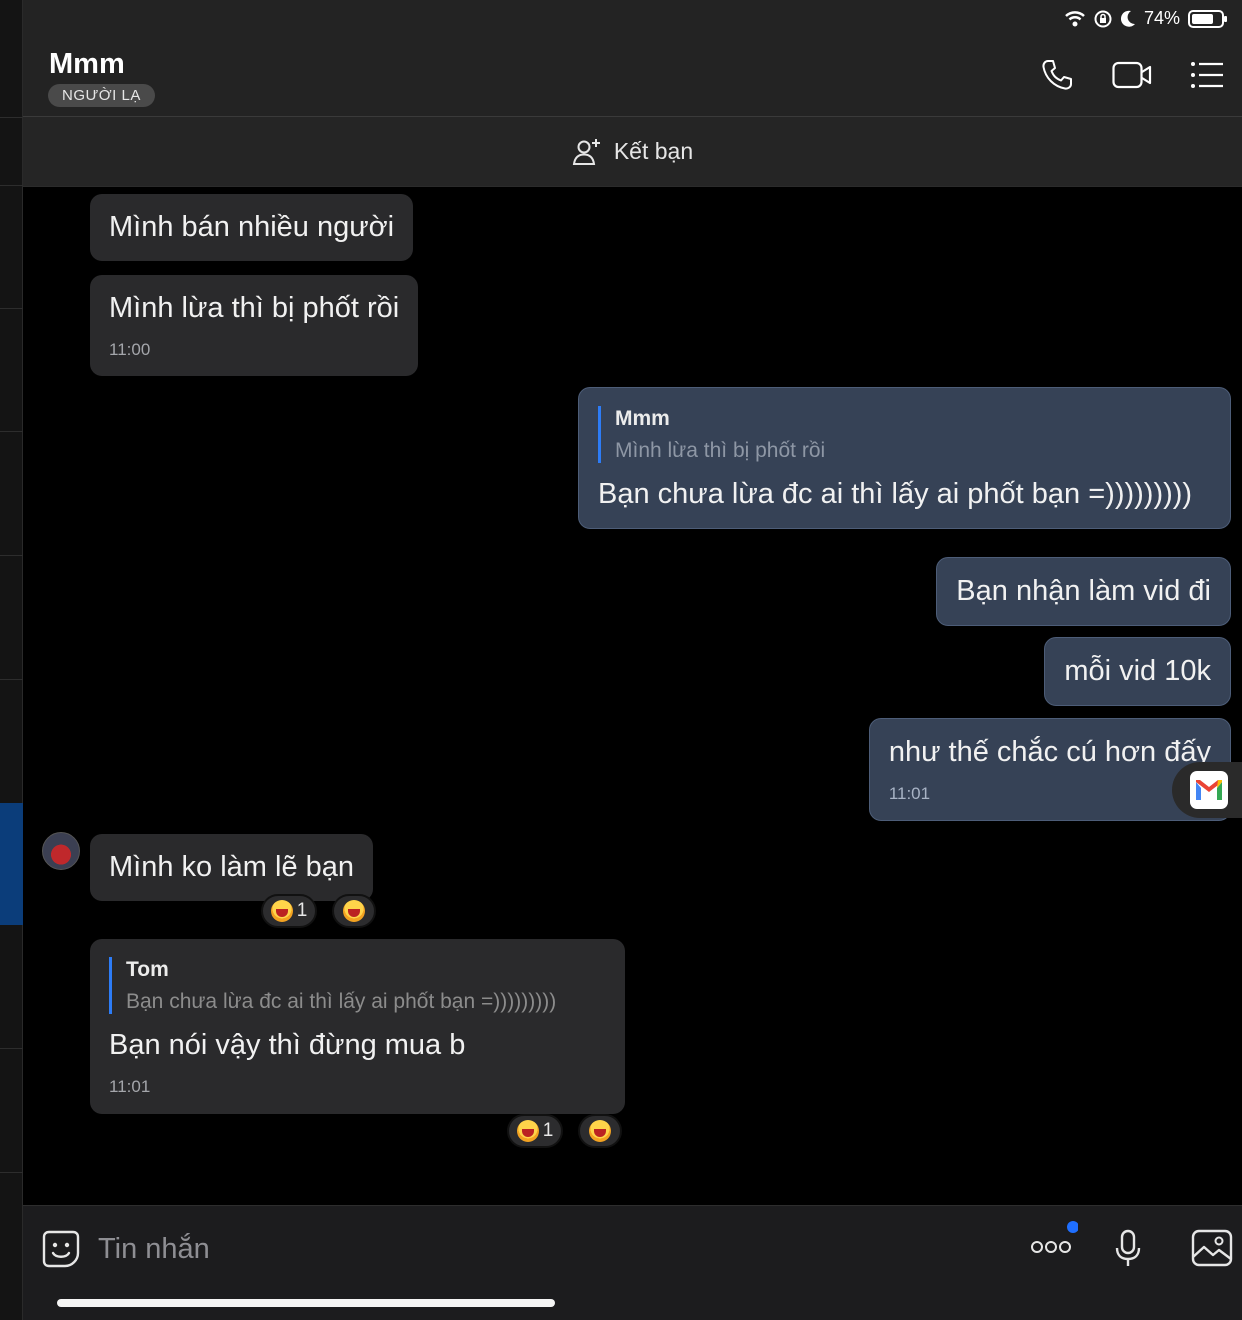 This screenshot has height=1320, width=1242. Describe the element at coordinates (1212, 1248) in the screenshot. I see `image-icon` at that location.